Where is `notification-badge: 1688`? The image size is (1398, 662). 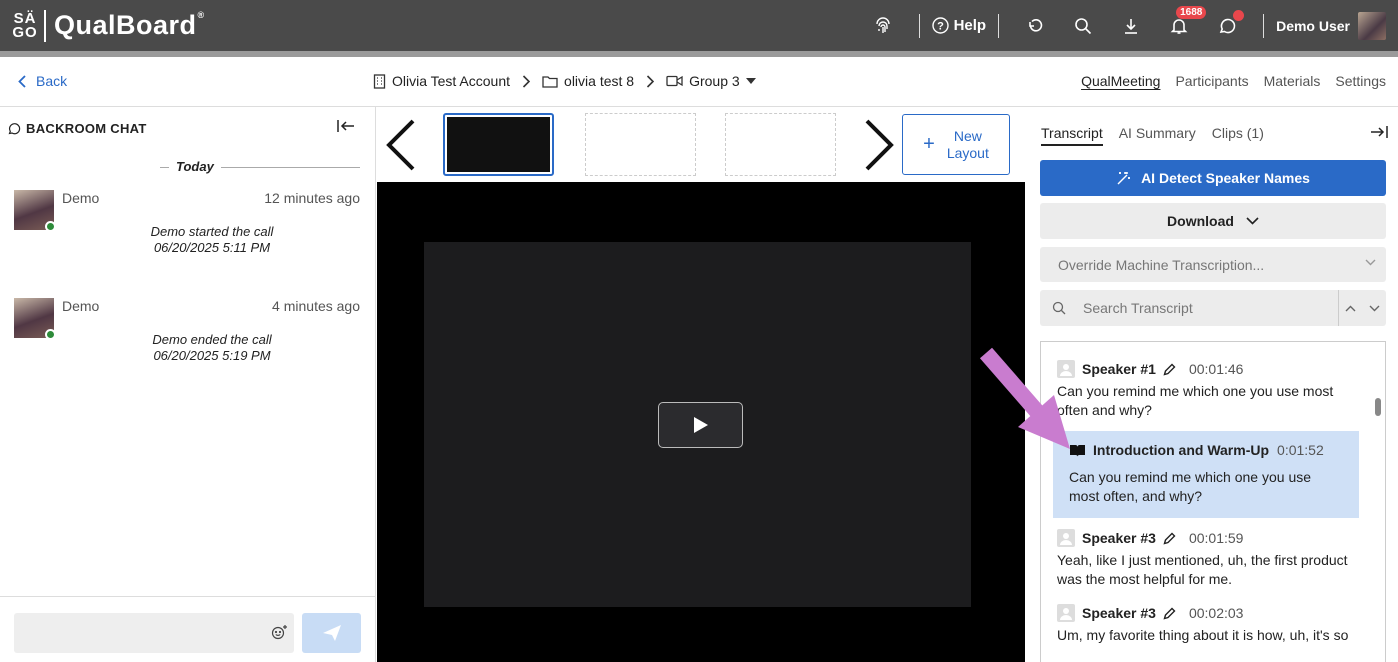
notification-badge: 1688 is located at coordinates (1191, 12).